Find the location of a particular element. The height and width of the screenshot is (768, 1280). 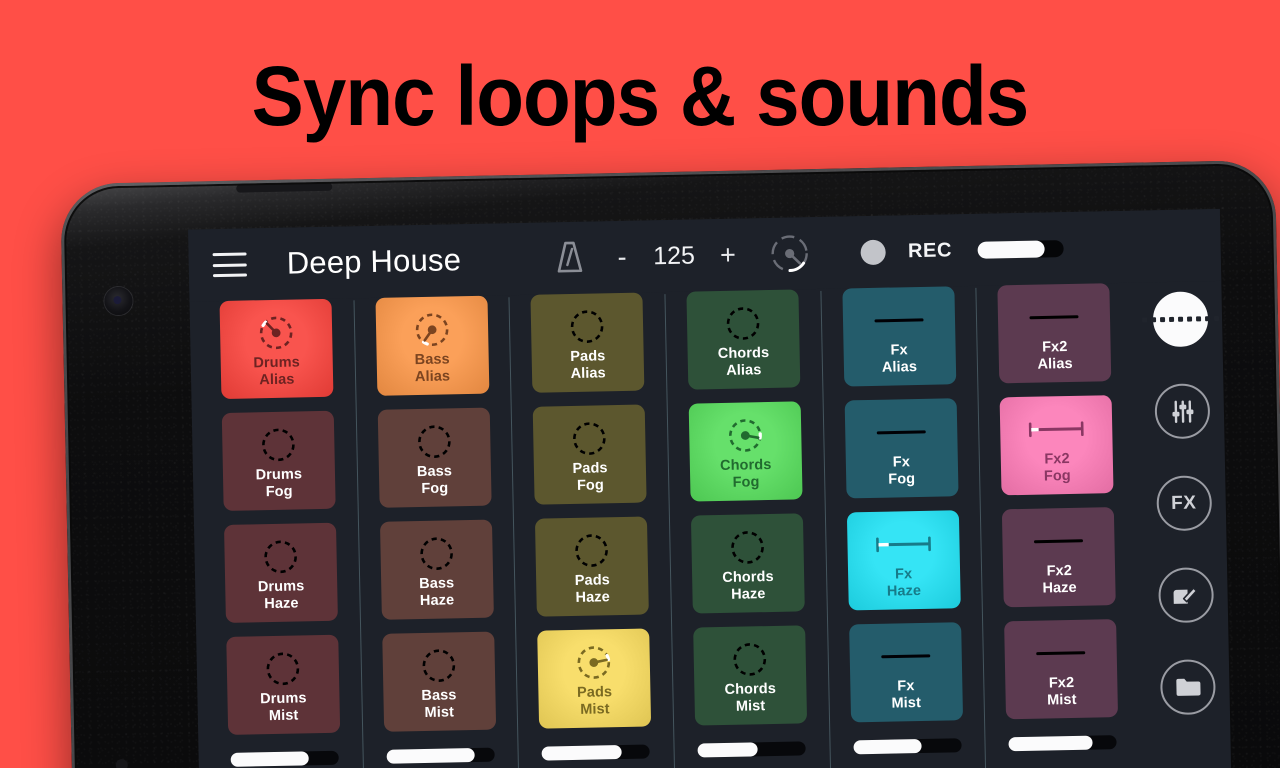

clip-pad-track: Chords is located at coordinates (743, 353).